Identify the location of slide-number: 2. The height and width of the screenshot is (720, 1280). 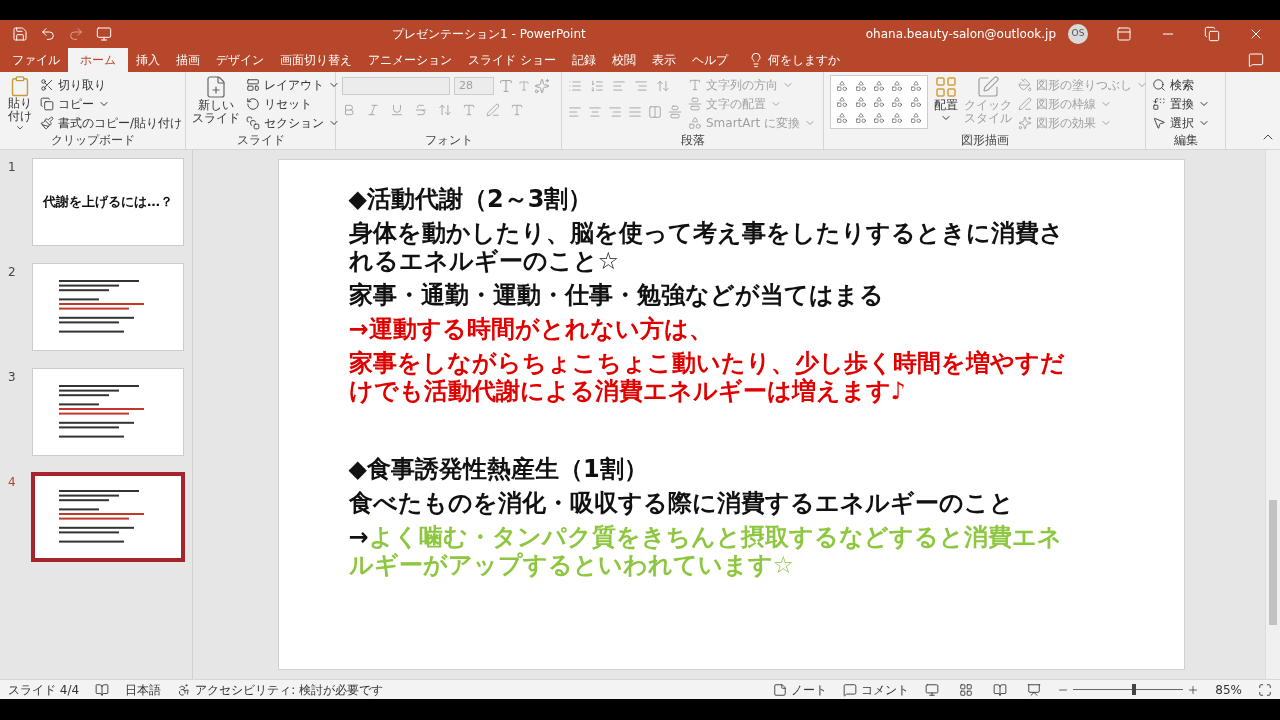
(12, 272).